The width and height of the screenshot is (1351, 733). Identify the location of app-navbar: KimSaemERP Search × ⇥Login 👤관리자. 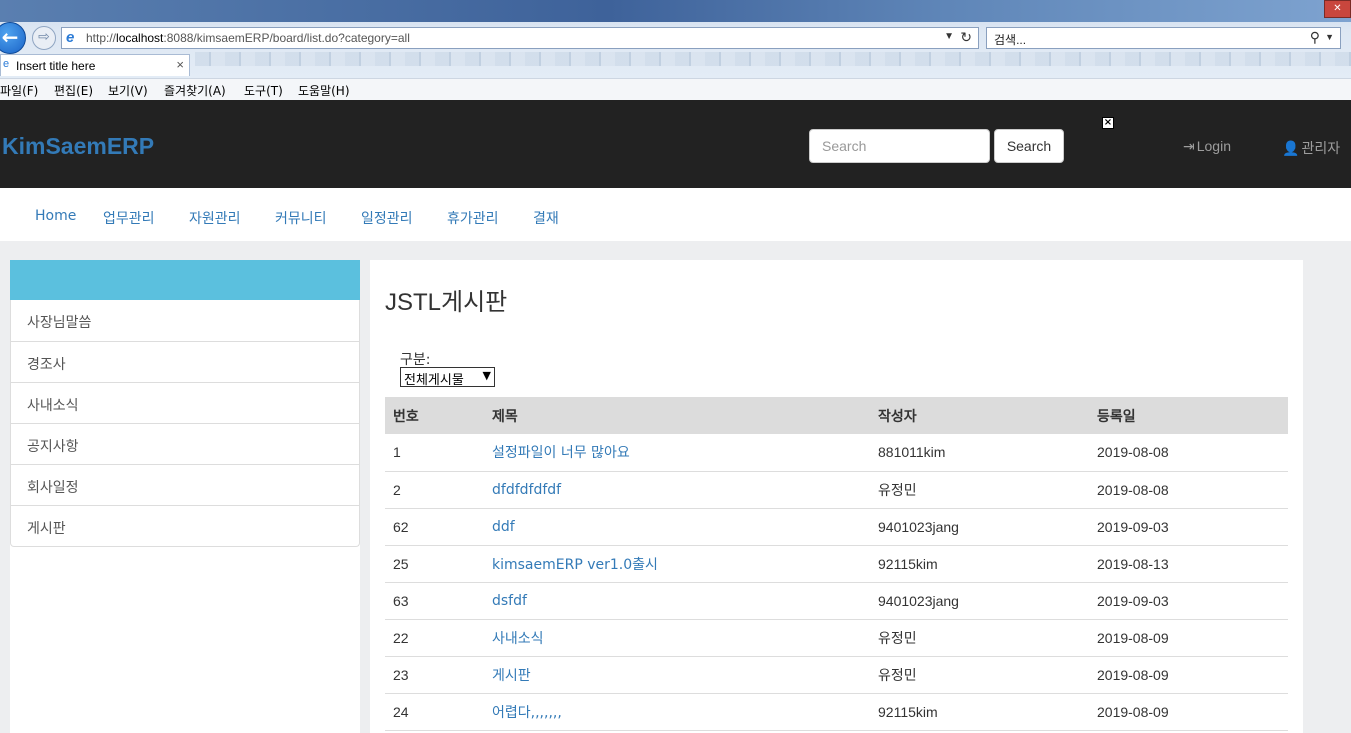
(675, 144).